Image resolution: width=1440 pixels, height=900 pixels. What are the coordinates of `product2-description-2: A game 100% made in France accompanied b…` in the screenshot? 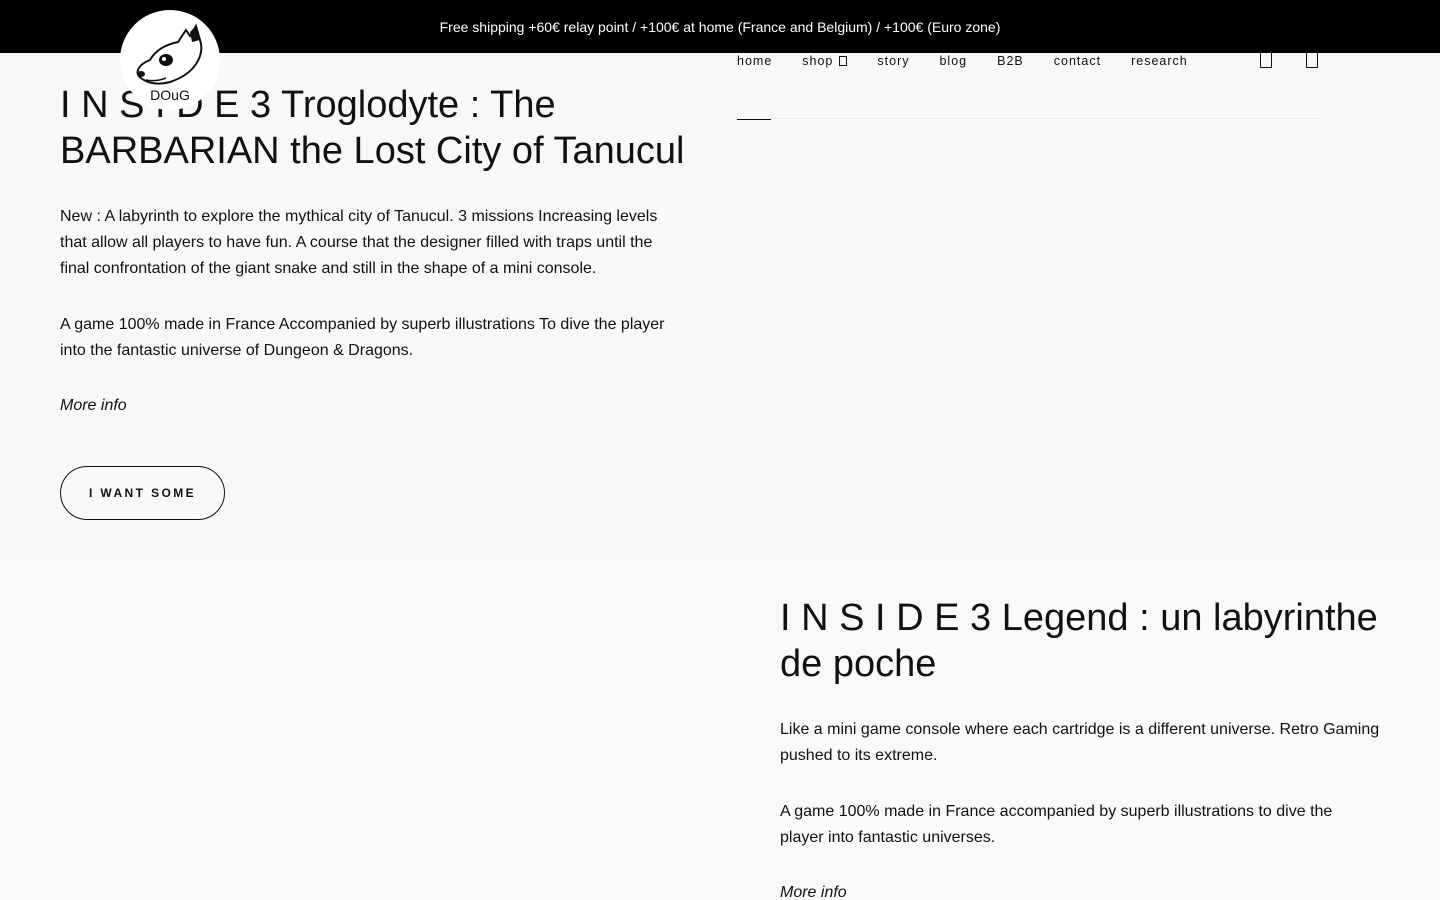 It's located at (1056, 824).